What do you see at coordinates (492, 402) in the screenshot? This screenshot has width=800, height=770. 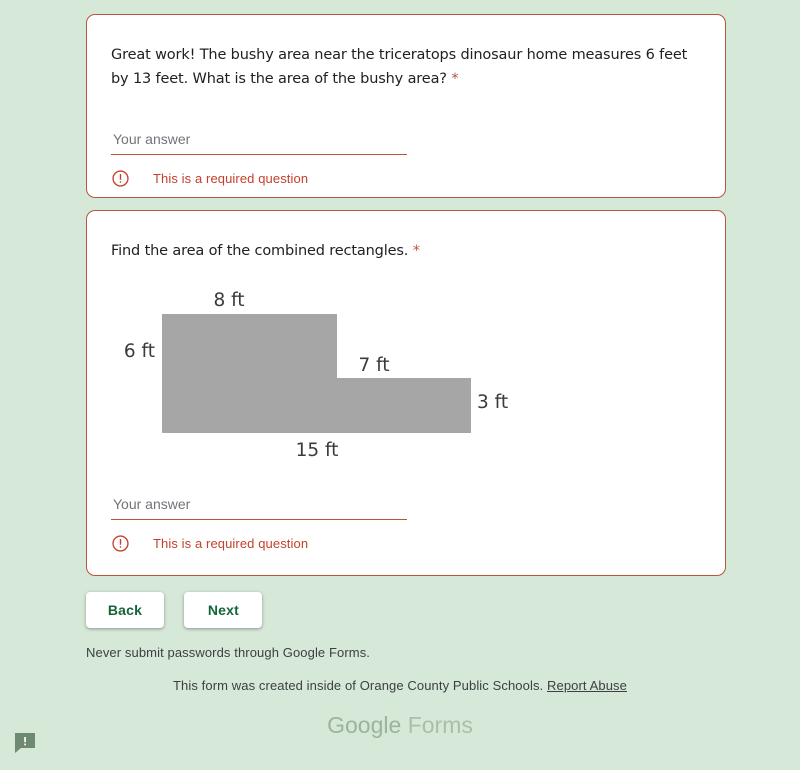 I see `label-right: 3 ft` at bounding box center [492, 402].